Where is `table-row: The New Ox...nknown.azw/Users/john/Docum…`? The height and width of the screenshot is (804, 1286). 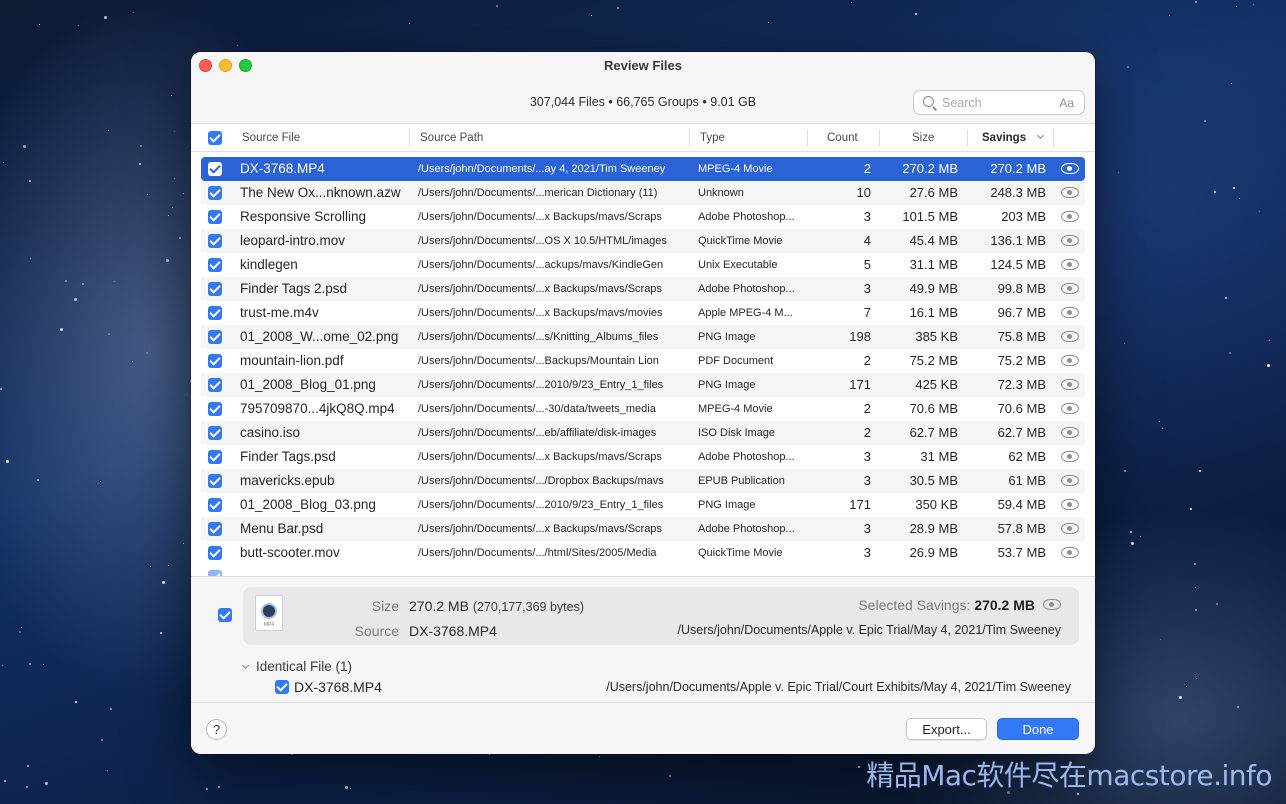 table-row: The New Ox...nknown.azw/Users/john/Docum… is located at coordinates (643, 193).